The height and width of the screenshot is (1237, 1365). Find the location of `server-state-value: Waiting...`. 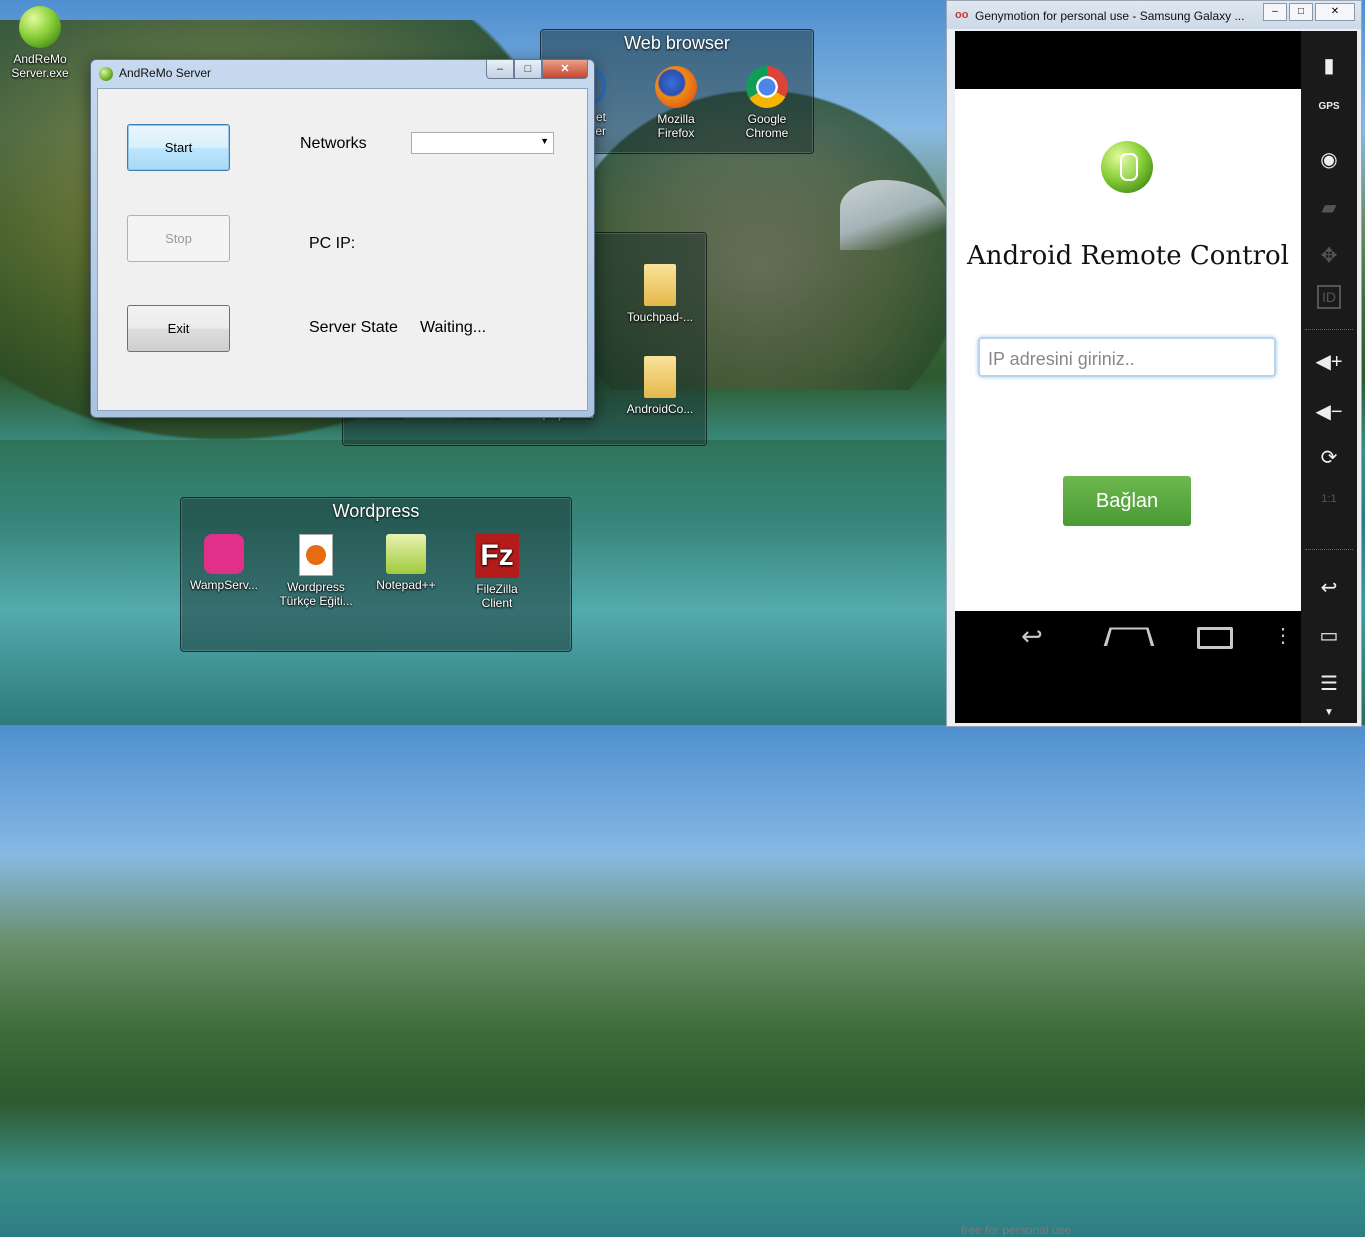

server-state-value: Waiting... is located at coordinates (453, 327).